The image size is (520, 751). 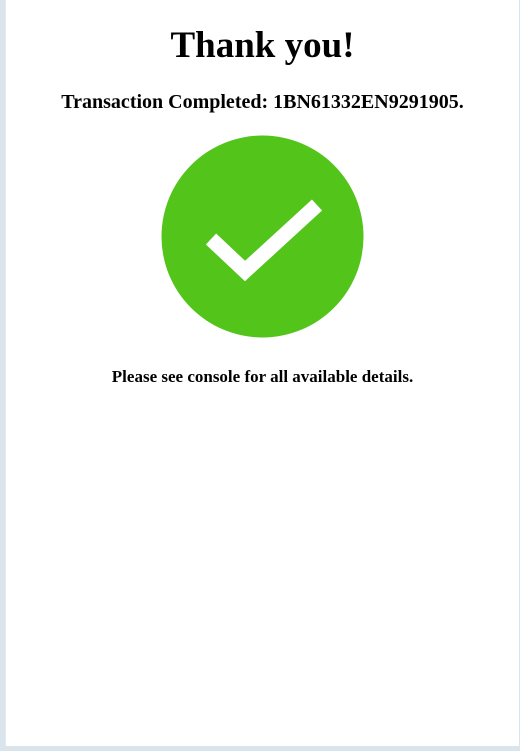 I want to click on page-title: Thank you!, so click(x=262, y=45).